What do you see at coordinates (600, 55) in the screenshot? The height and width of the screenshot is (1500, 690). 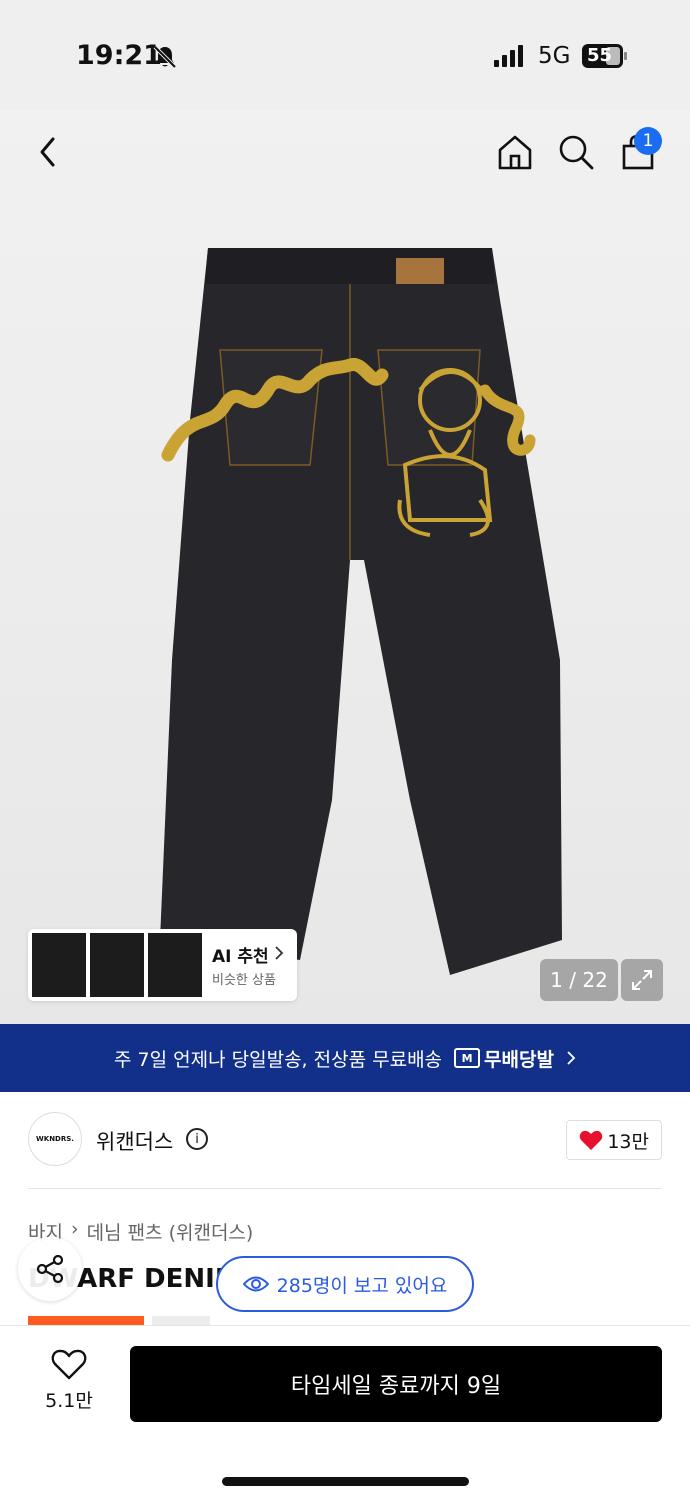 I see `battery-level: 55` at bounding box center [600, 55].